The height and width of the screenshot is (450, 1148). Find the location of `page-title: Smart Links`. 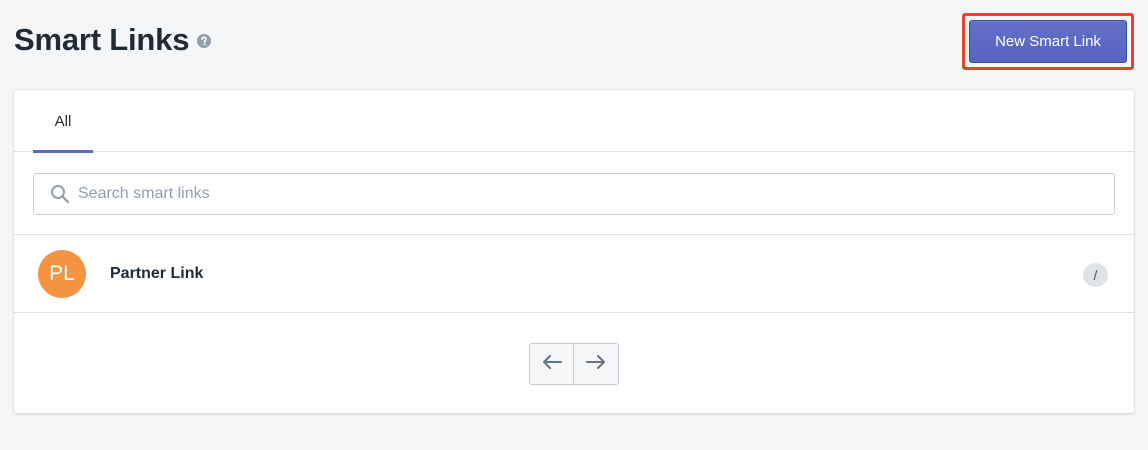

page-title: Smart Links is located at coordinates (113, 40).